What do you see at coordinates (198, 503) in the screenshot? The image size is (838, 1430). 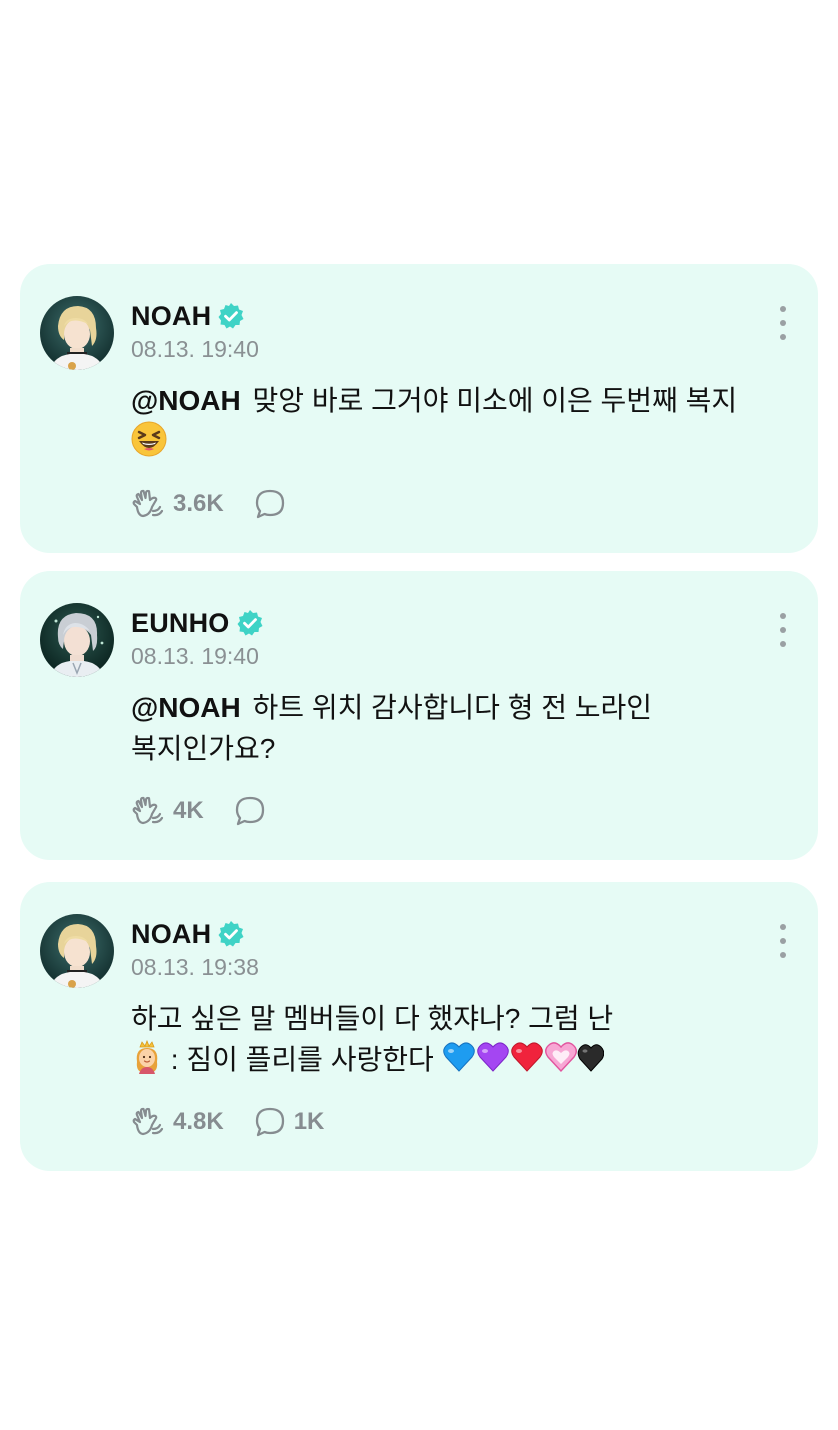 I see `like-count: 3.6K` at bounding box center [198, 503].